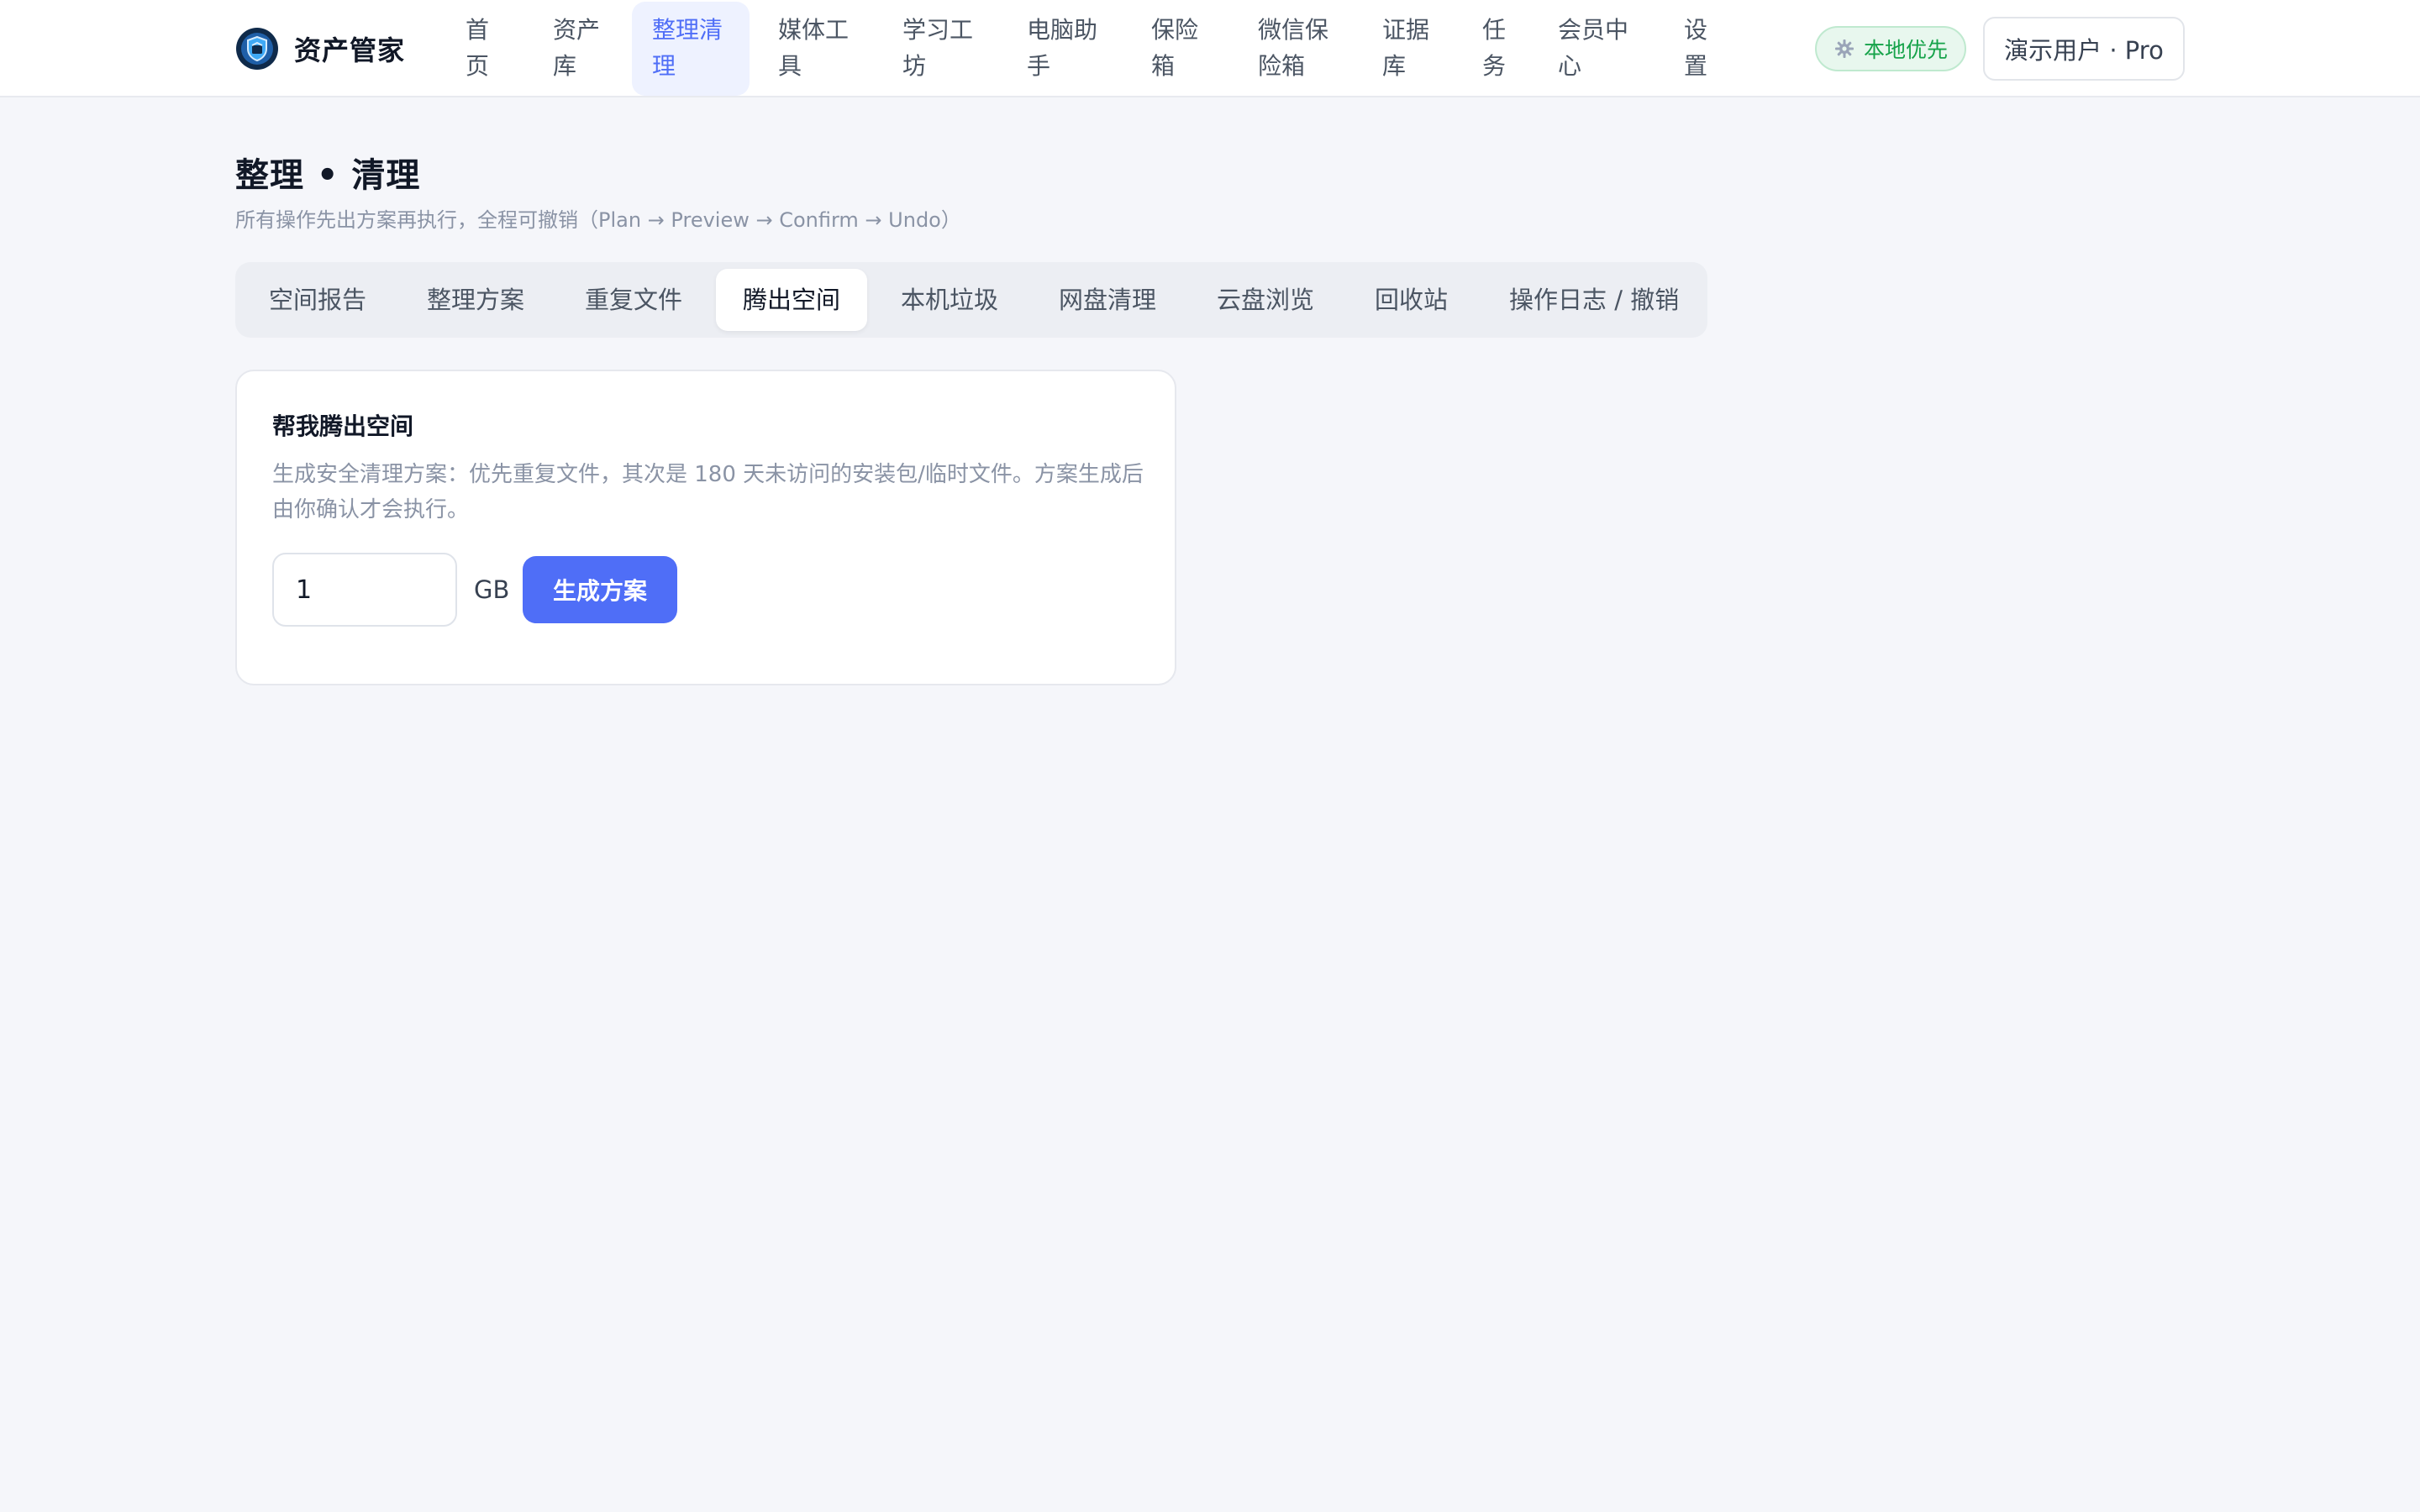 This screenshot has width=2420, height=1512. I want to click on nav-item-home: 首页, so click(480, 49).